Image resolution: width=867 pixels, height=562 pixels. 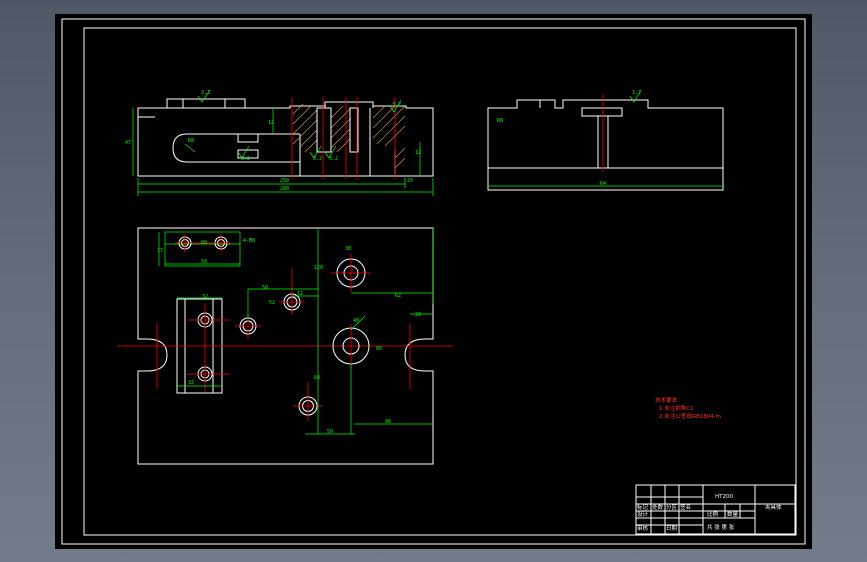 What do you see at coordinates (396, 105) in the screenshot?
I see `roughness-5: 3.2` at bounding box center [396, 105].